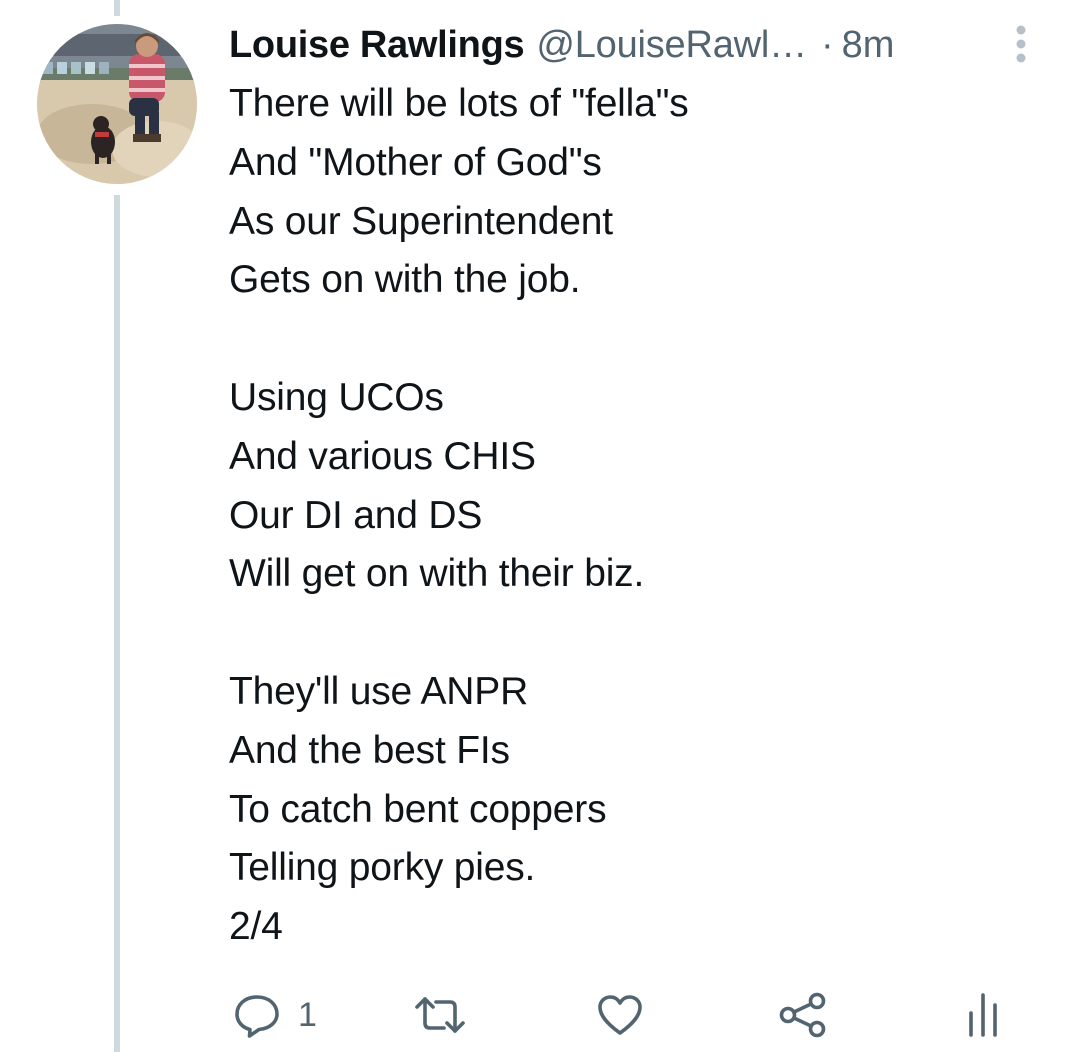 This screenshot has height=1052, width=1075. I want to click on reply-icon, so click(257, 1015).